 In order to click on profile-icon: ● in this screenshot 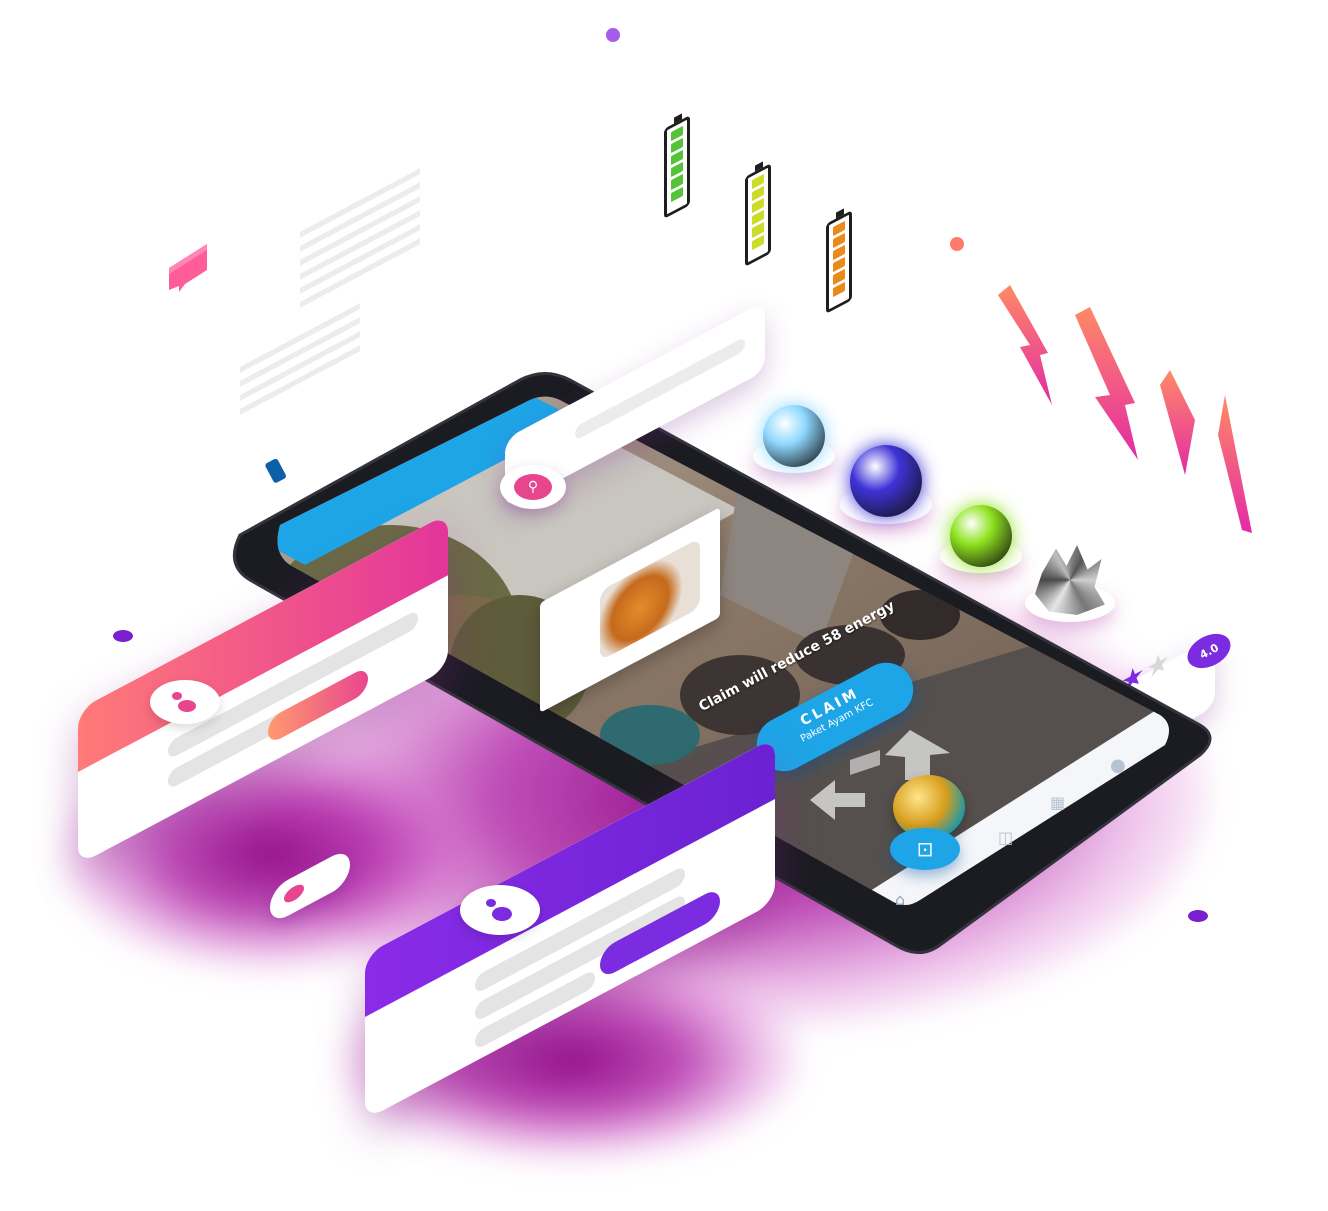, I will do `click(1118, 765)`.